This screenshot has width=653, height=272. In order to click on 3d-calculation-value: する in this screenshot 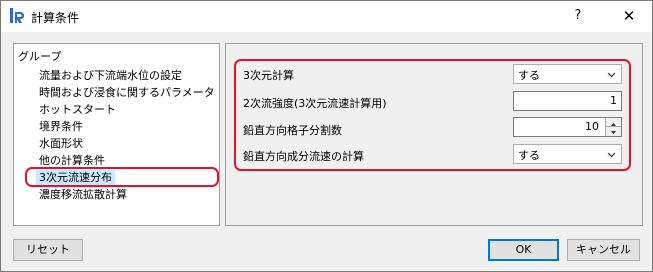, I will do `click(529, 75)`.